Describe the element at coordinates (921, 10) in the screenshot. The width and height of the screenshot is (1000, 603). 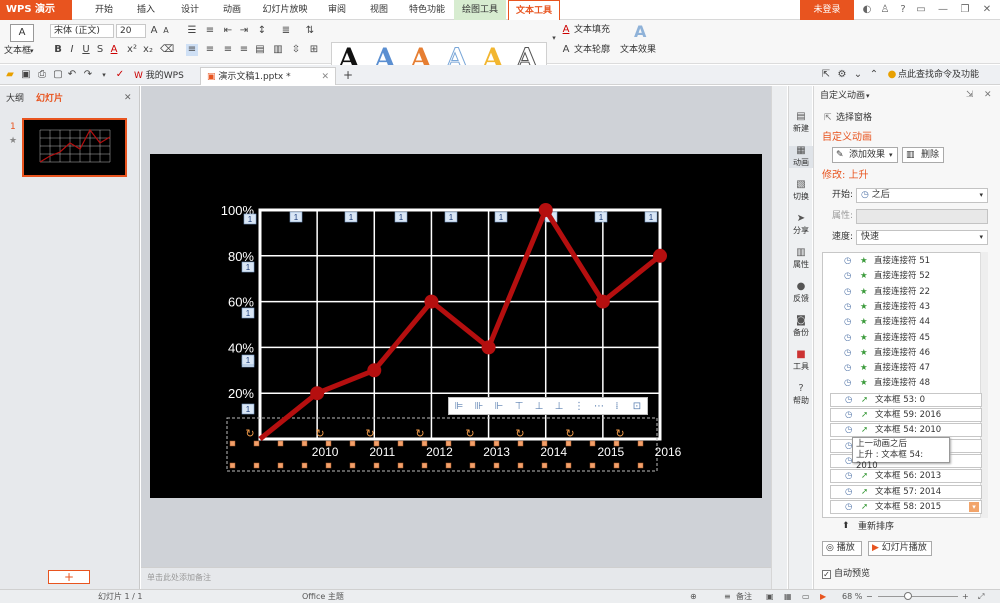
I see `menu-icon: ▭` at that location.